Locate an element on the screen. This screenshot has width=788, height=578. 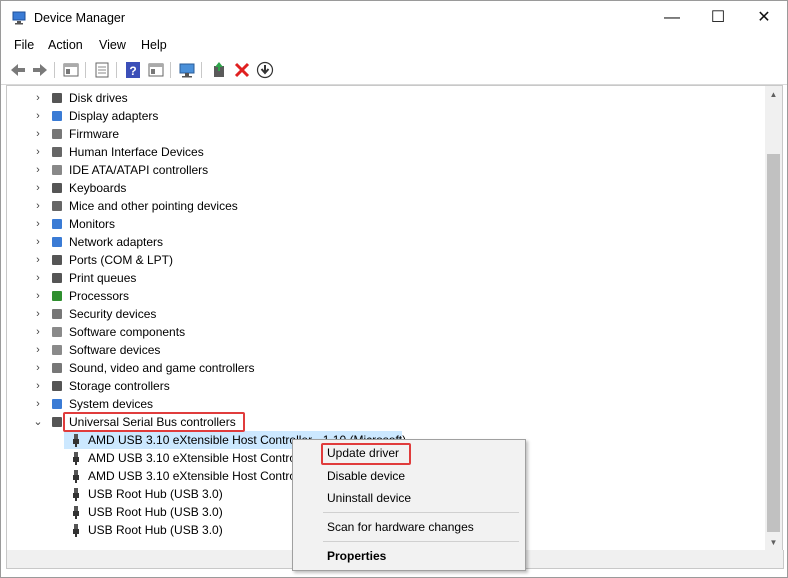
tree-item-label: Human Interface Devices is located at coordinates (136, 152).